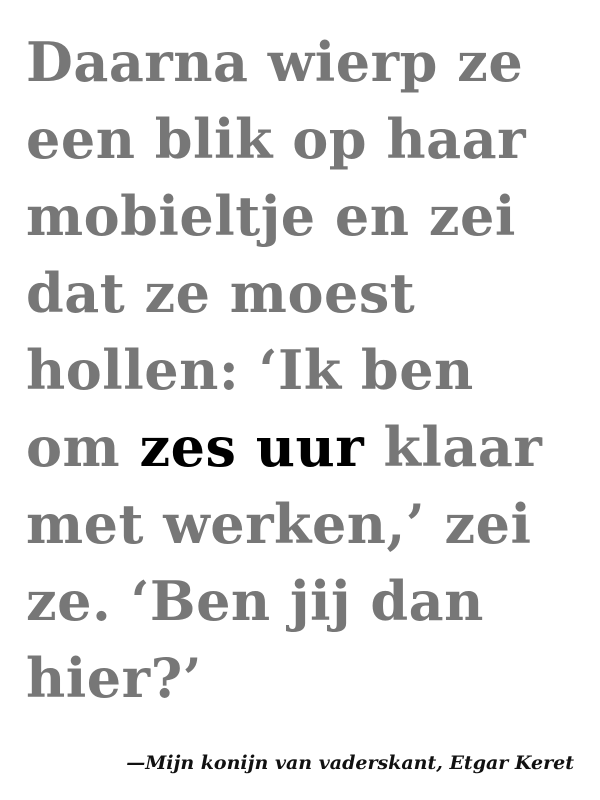 The height and width of the screenshot is (800, 600). What do you see at coordinates (275, 62) in the screenshot?
I see `quote-line: Daarna wierp ze` at bounding box center [275, 62].